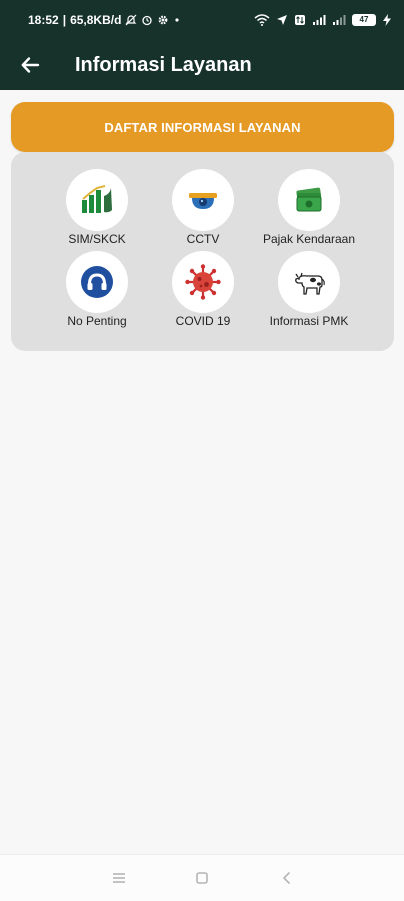 This screenshot has width=404, height=901. What do you see at coordinates (364, 20) in the screenshot?
I see `battery-icon: 47` at bounding box center [364, 20].